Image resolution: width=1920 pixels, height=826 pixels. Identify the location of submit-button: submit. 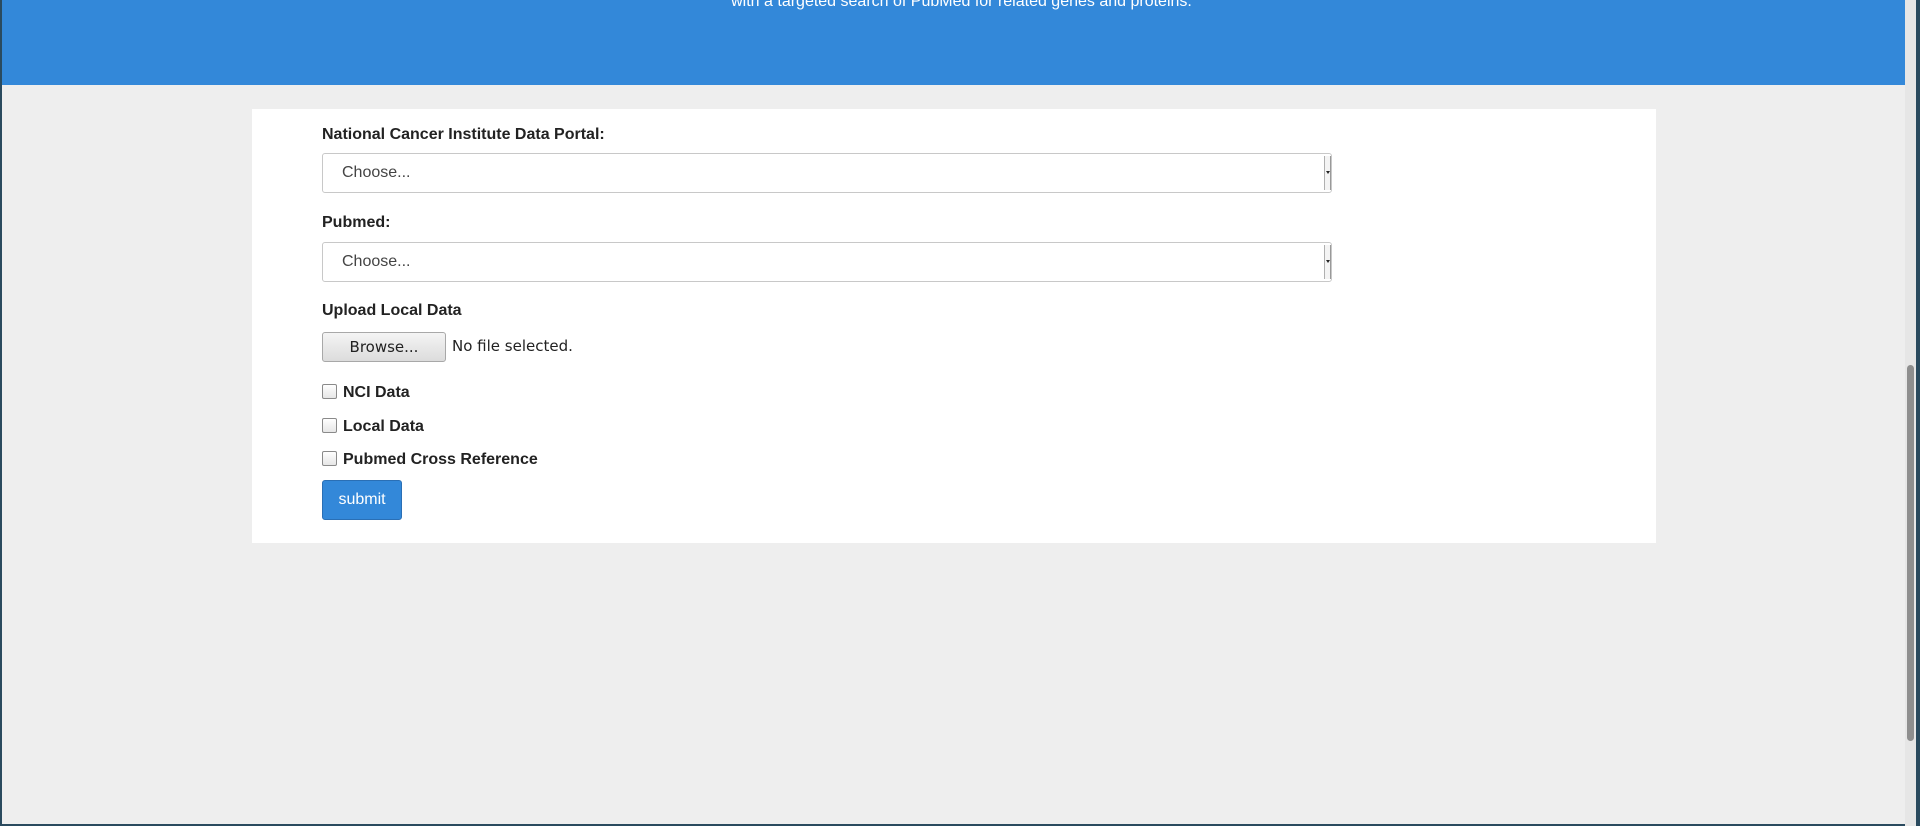
(362, 500).